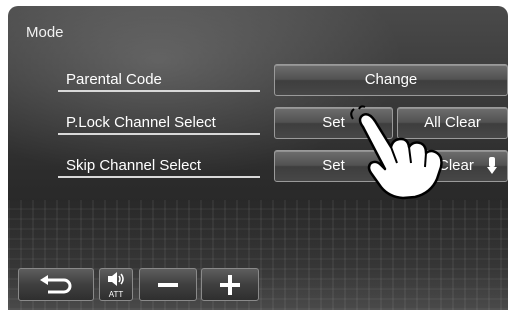 The image size is (511, 312). Describe the element at coordinates (159, 123) in the screenshot. I see `plock-channel-select-label: P.Lock Channel Select` at that location.